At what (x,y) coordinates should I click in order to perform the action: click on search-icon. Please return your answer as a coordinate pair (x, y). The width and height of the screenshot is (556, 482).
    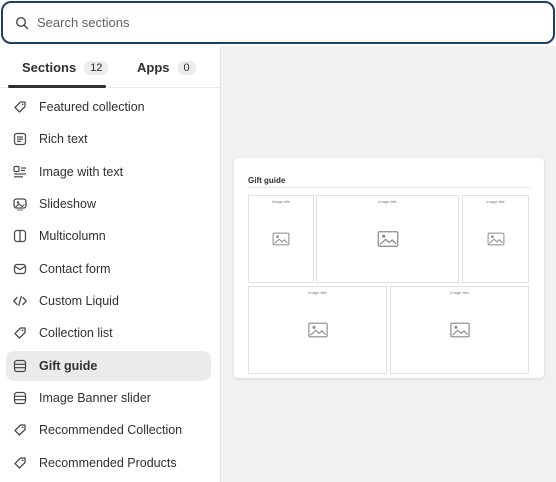
    Looking at the image, I should click on (22, 23).